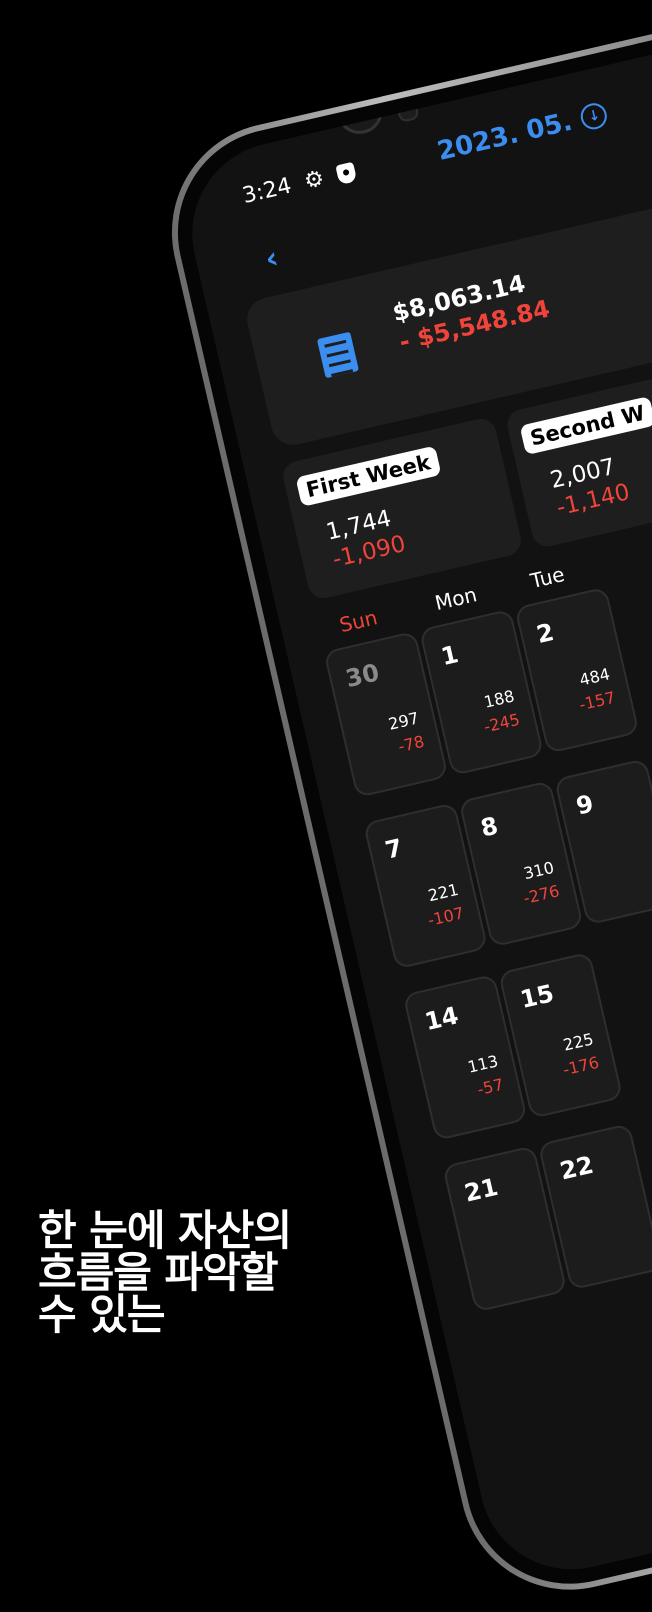 The width and height of the screenshot is (652, 1612). I want to click on day-number: 15, so click(537, 997).